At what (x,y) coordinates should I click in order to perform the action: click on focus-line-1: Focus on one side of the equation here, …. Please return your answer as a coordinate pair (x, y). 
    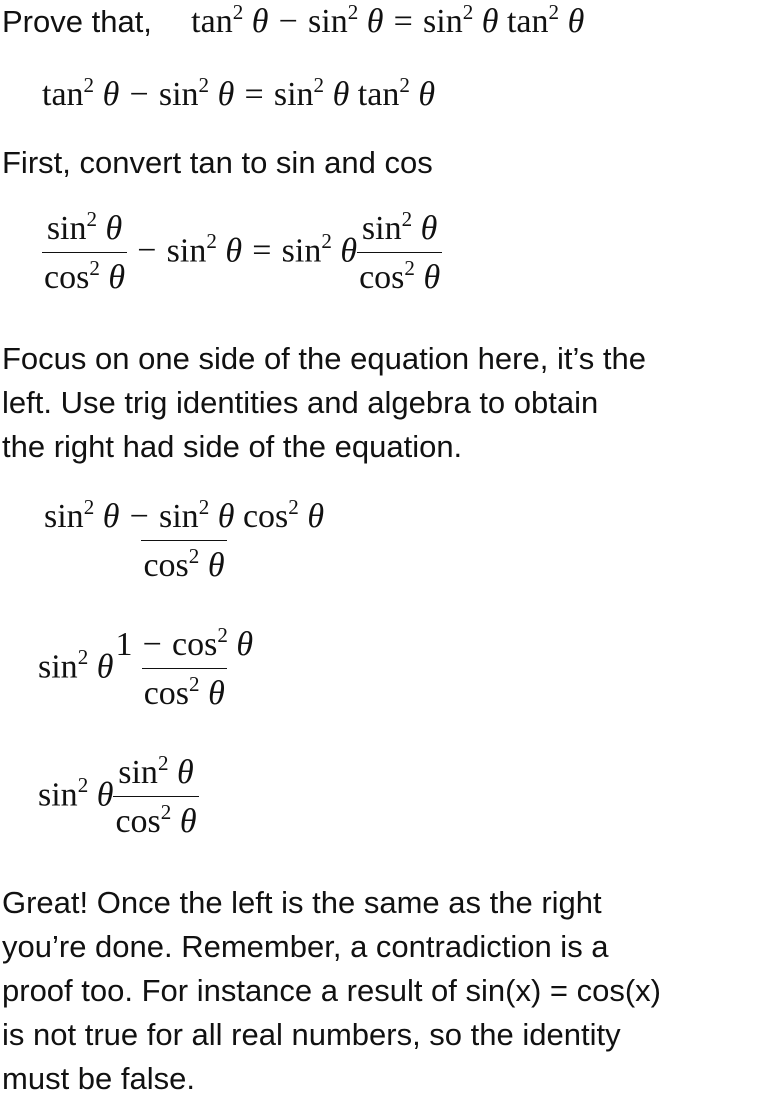
    Looking at the image, I should click on (324, 358).